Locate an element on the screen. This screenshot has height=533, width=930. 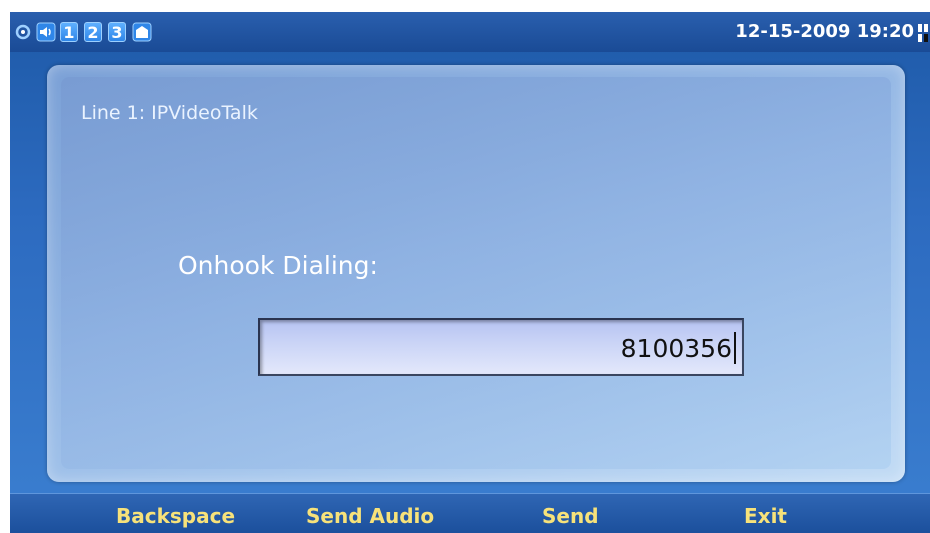
dialing-title: Onhook Dialing: is located at coordinates (278, 265).